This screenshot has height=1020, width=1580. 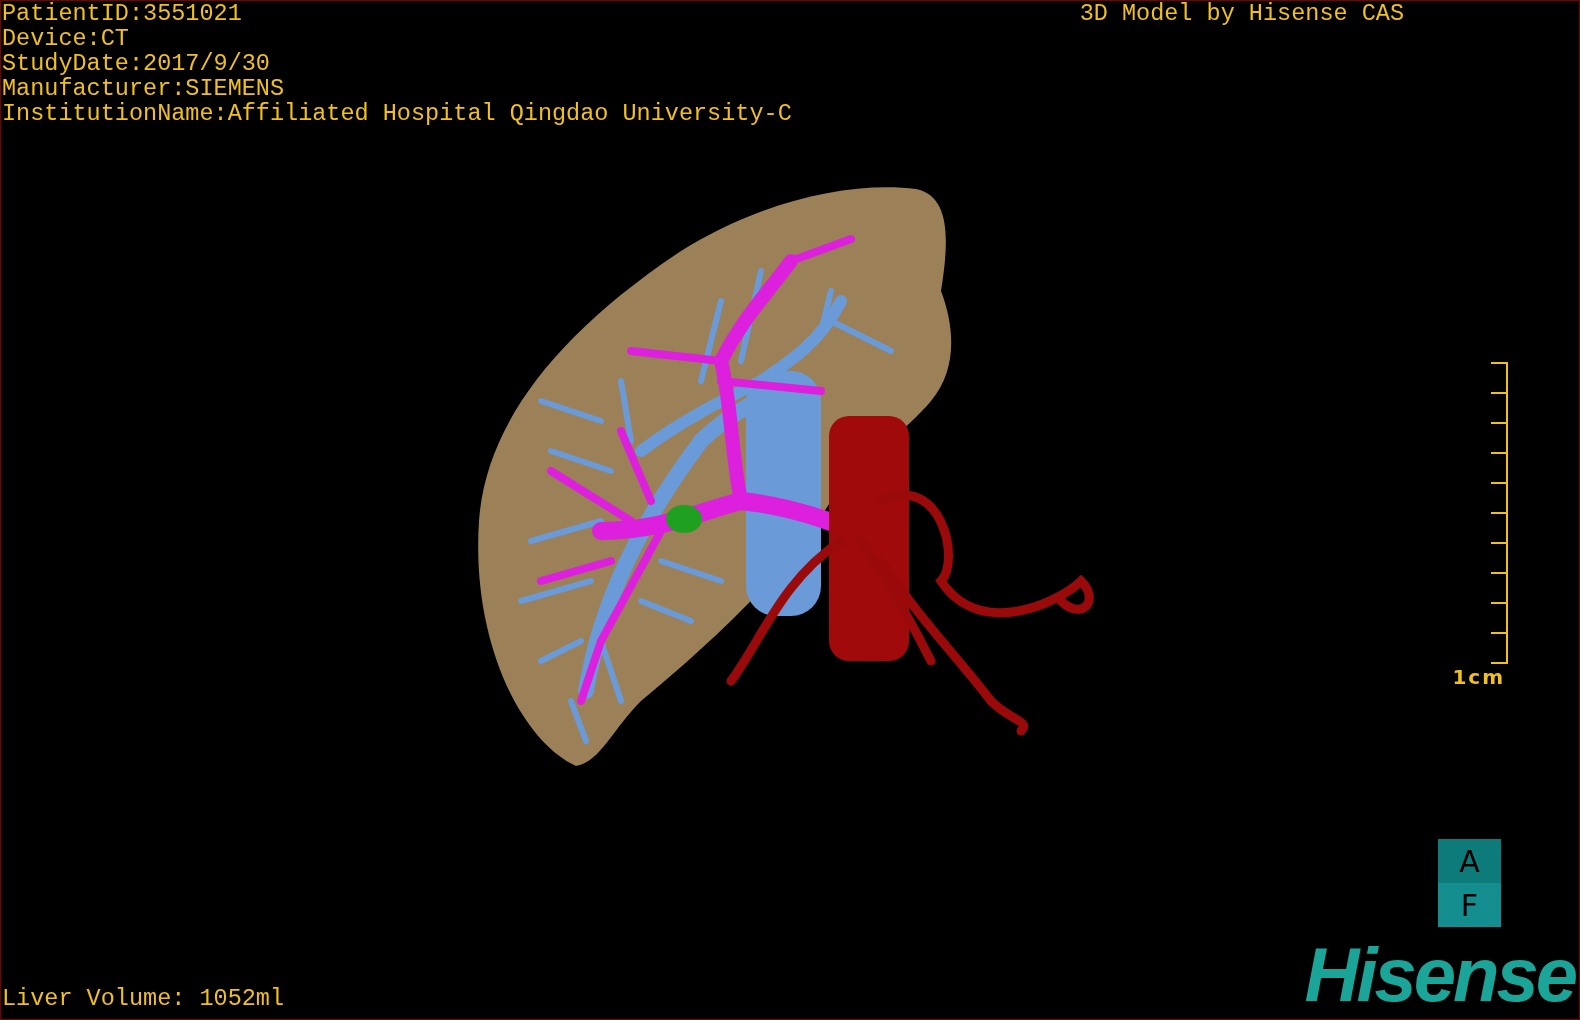 What do you see at coordinates (1439, 975) in the screenshot?
I see `logo: Hisense` at bounding box center [1439, 975].